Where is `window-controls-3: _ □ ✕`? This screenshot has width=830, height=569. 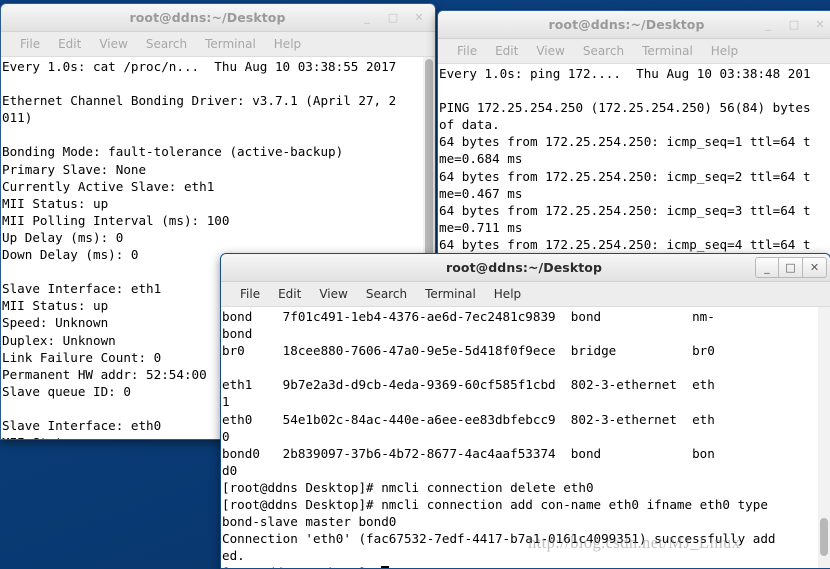 window-controls-3: _ □ ✕ is located at coordinates (792, 267).